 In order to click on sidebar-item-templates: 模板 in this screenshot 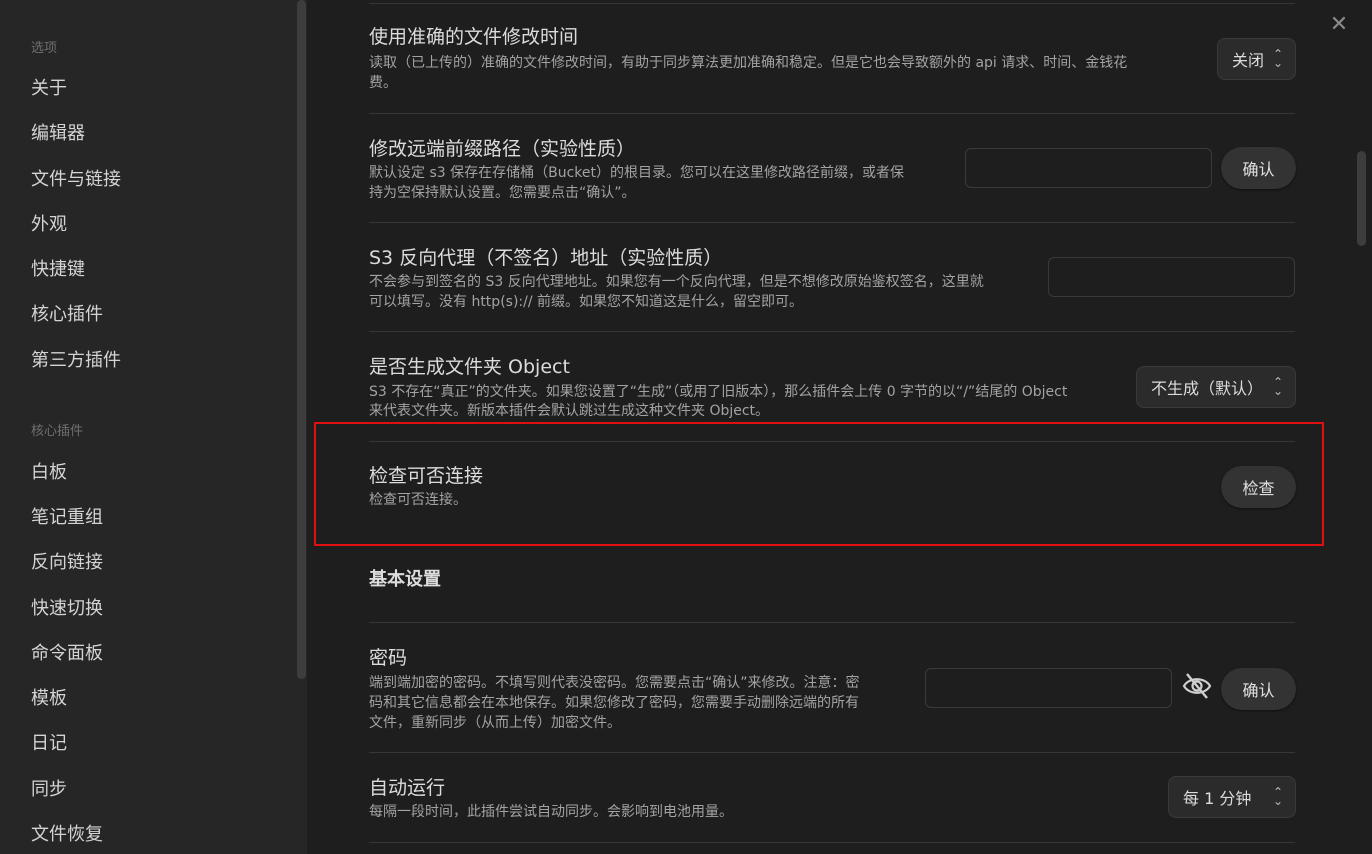, I will do `click(49, 697)`.